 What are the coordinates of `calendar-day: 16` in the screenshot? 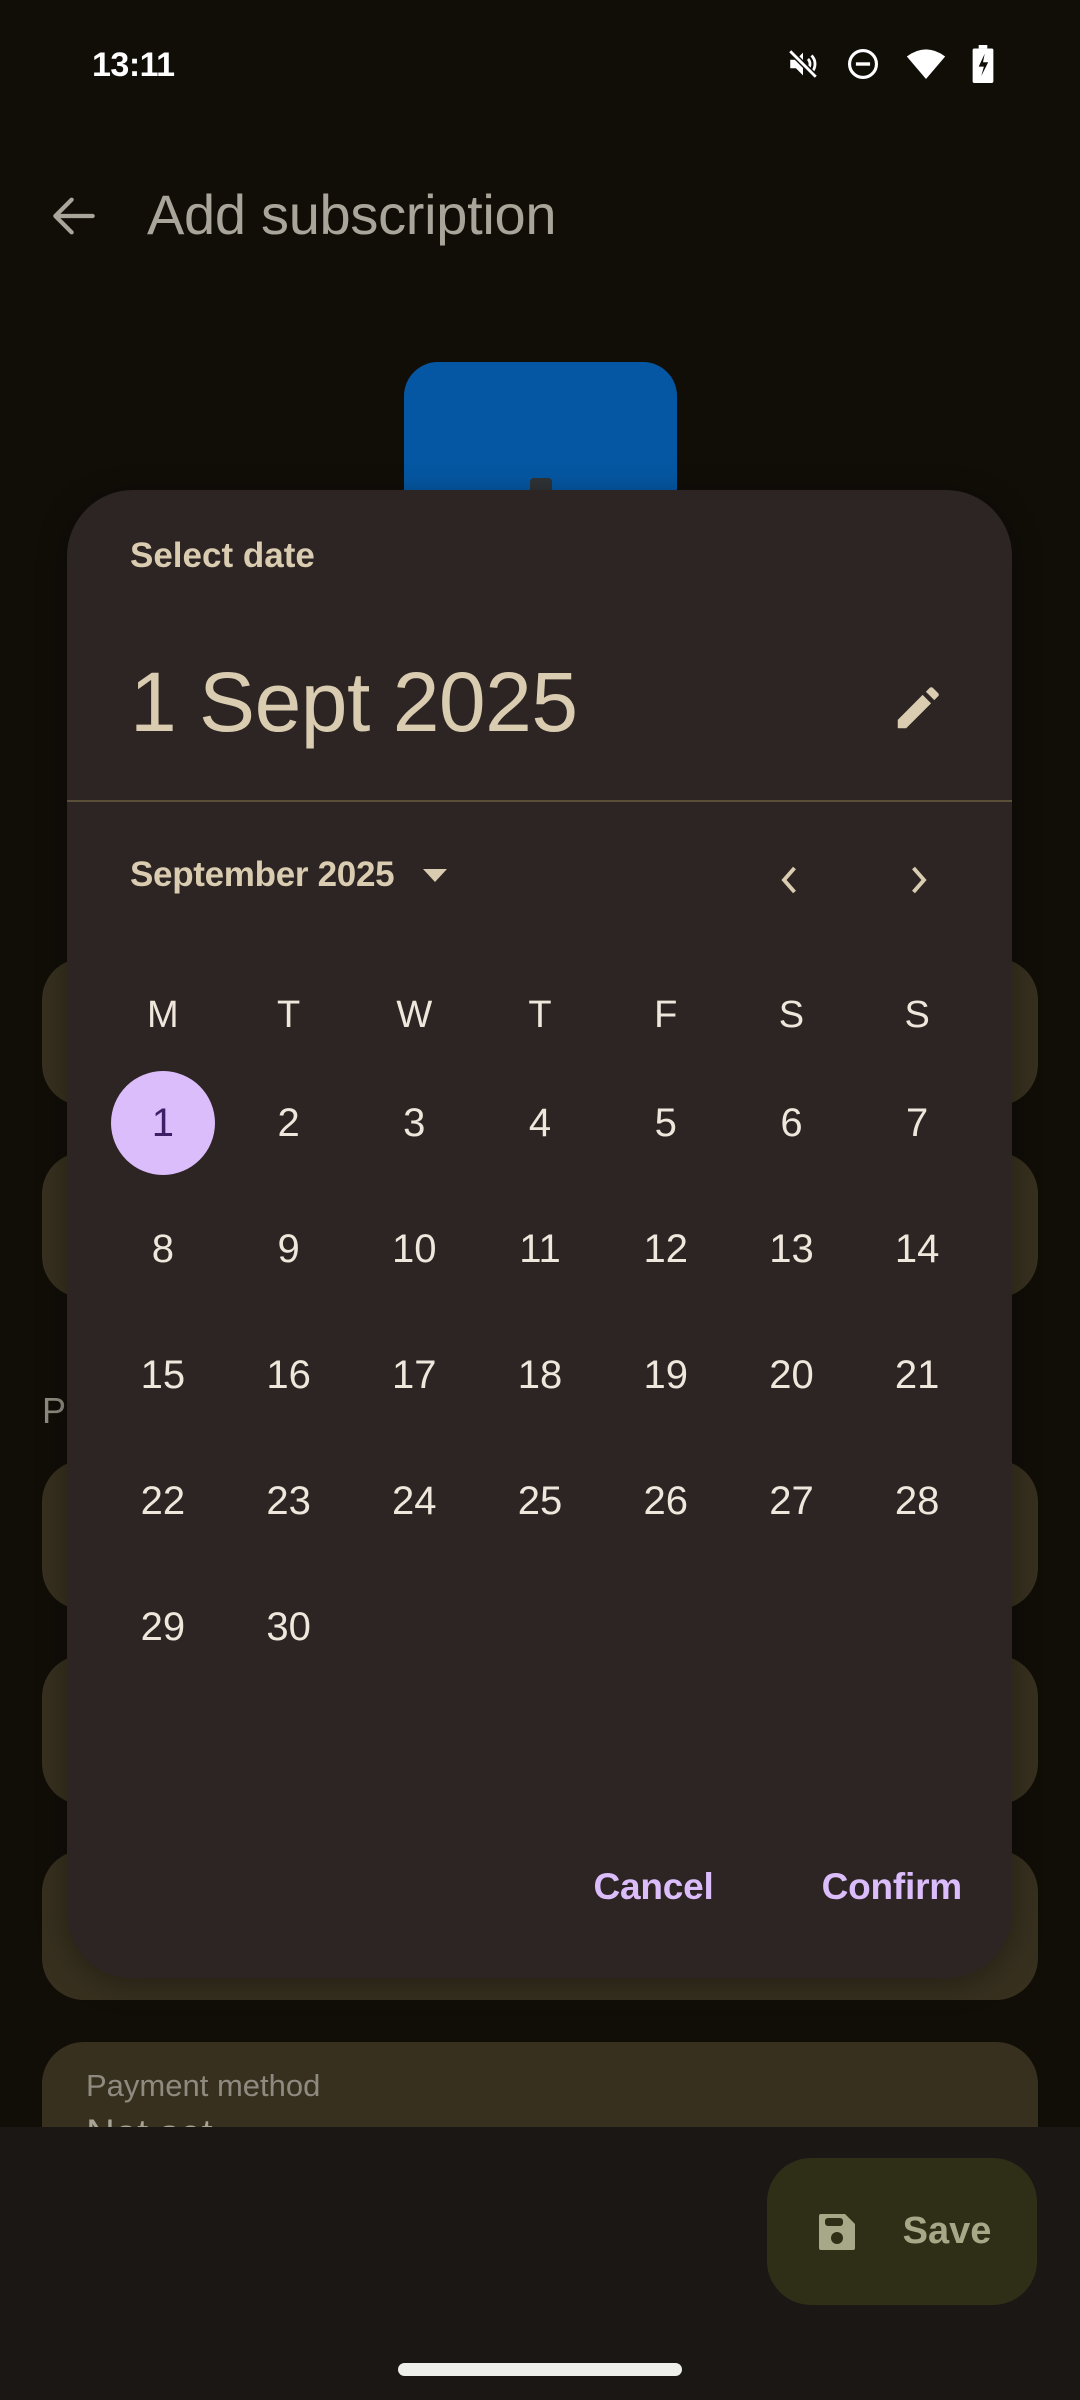 It's located at (289, 1375).